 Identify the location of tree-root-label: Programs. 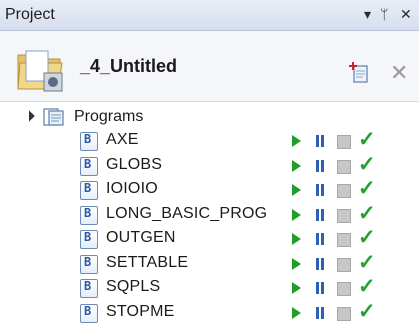
(109, 116).